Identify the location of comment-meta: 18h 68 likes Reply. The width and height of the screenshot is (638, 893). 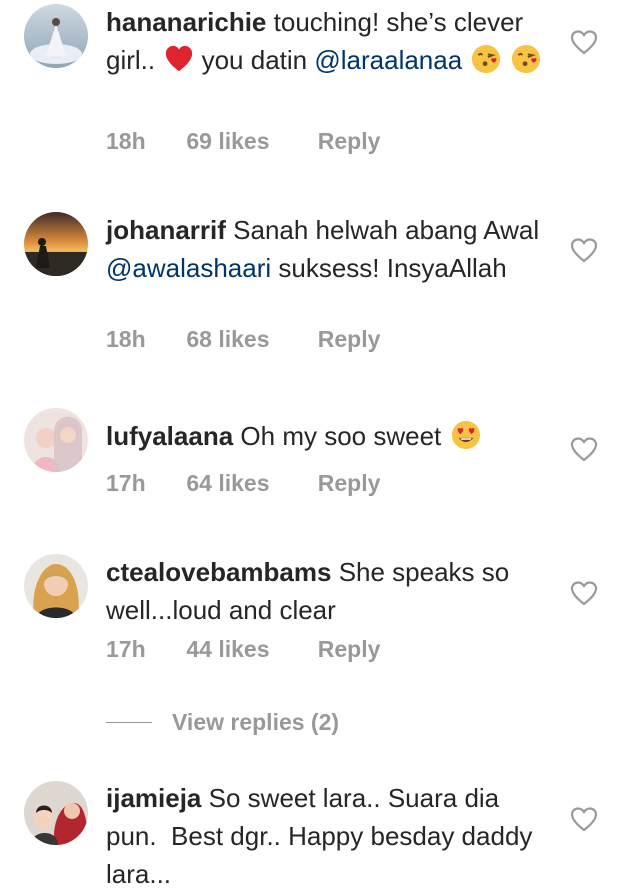
(243, 339).